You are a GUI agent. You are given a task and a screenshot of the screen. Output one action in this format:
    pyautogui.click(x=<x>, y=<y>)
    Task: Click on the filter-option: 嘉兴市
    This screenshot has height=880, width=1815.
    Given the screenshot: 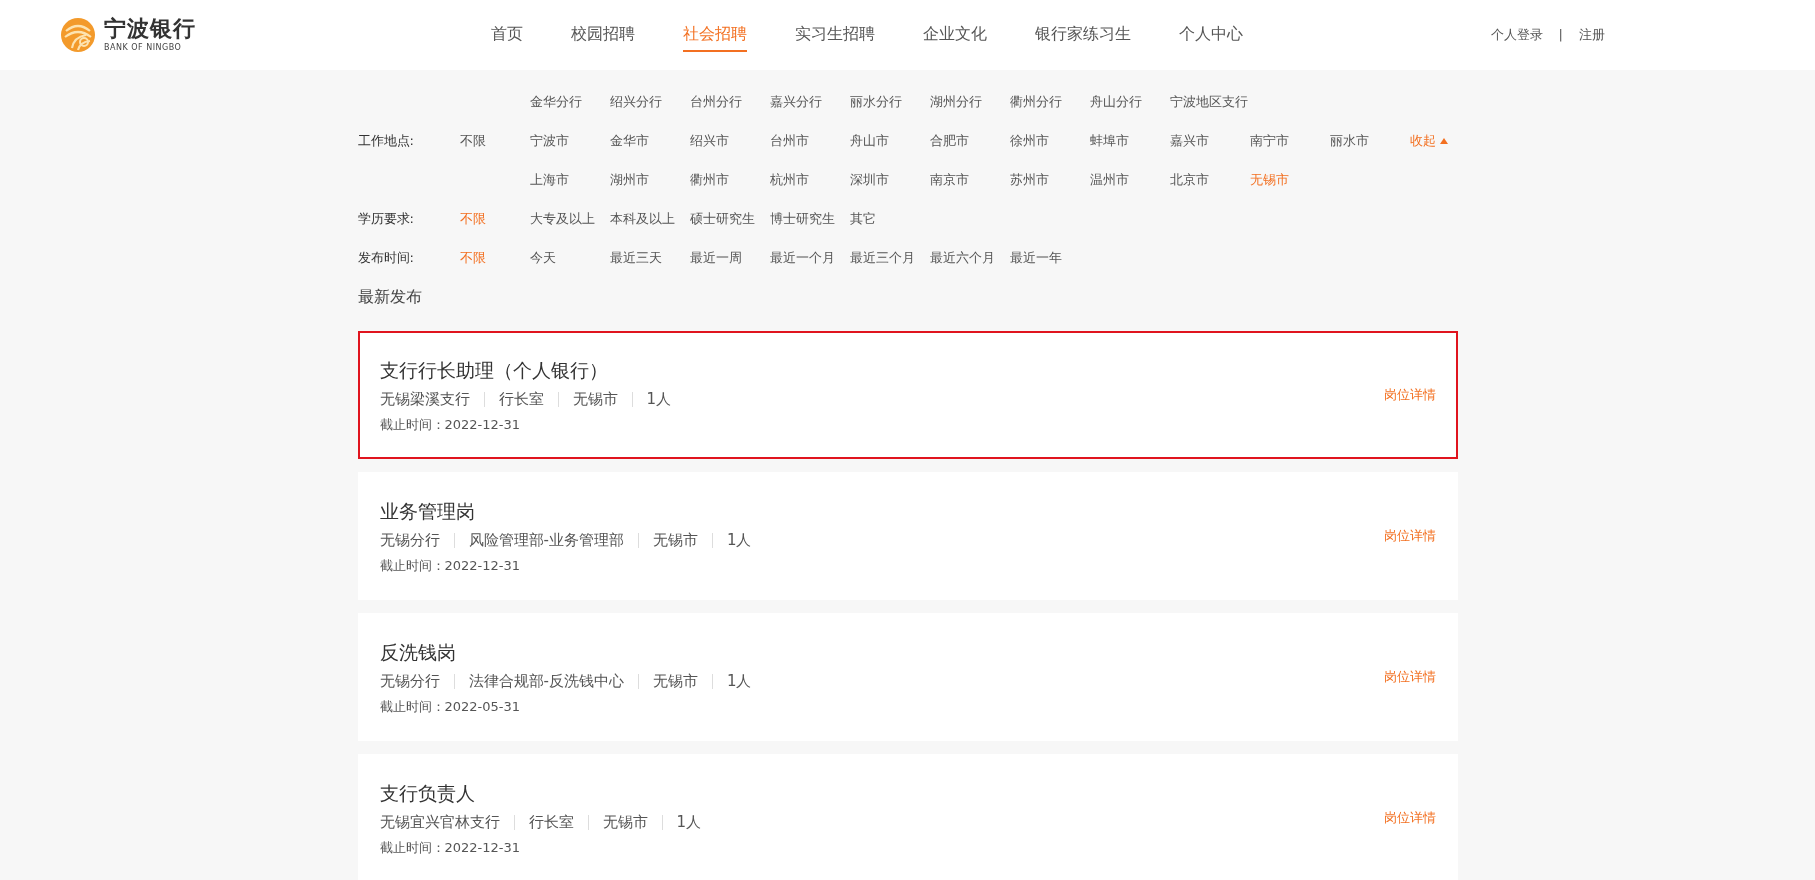 What is the action you would take?
    pyautogui.click(x=1209, y=140)
    